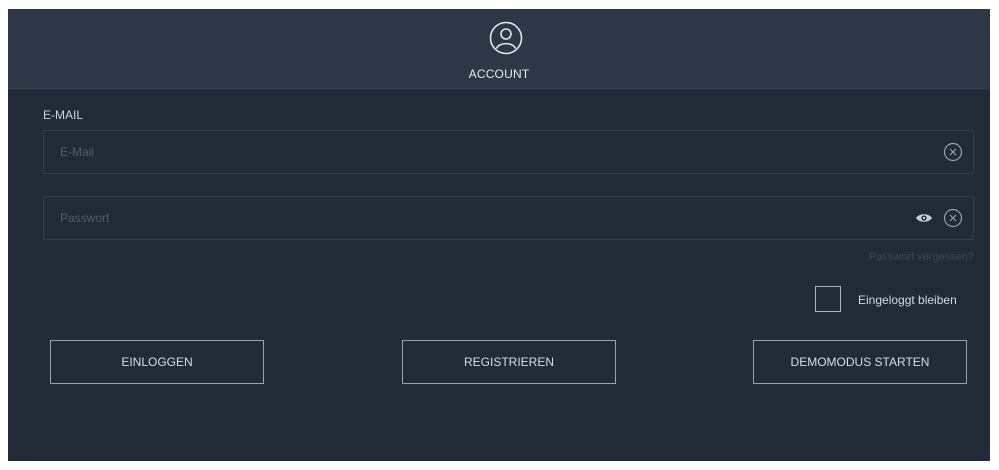  Describe the element at coordinates (953, 152) in the screenshot. I see `clear-email-icon` at that location.